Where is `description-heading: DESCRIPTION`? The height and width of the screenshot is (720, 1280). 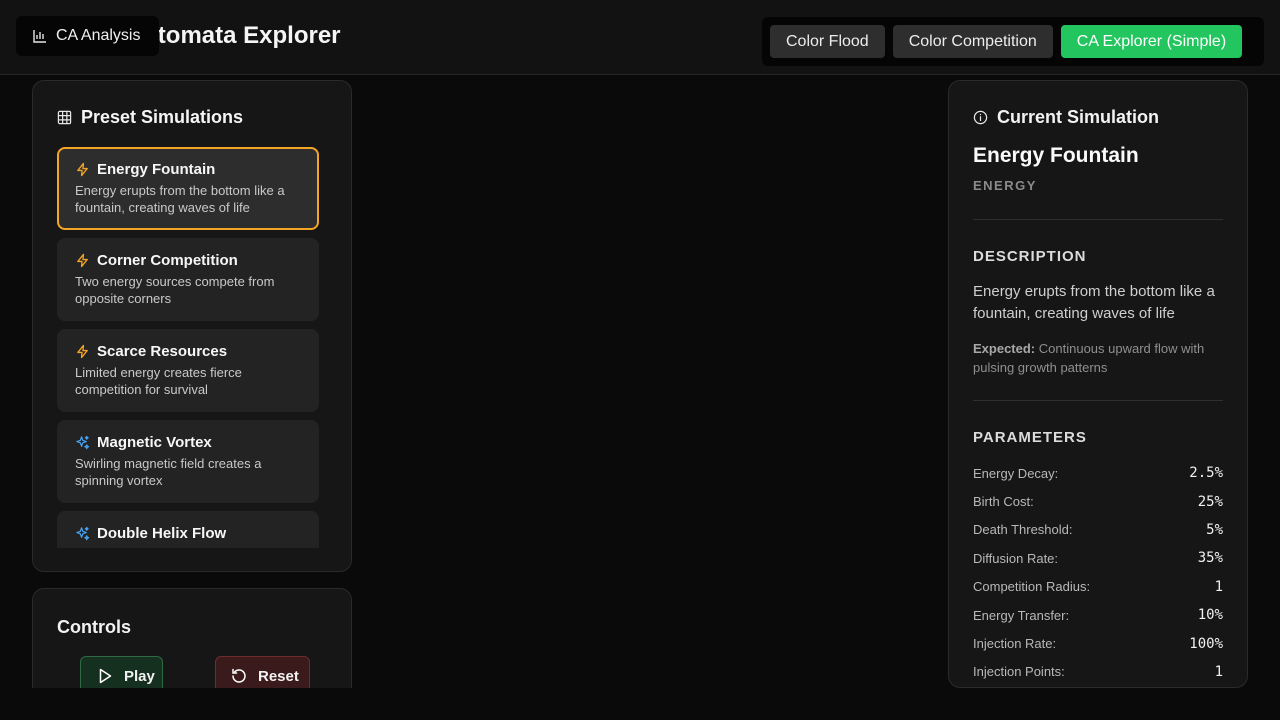
description-heading: DESCRIPTION is located at coordinates (1030, 256).